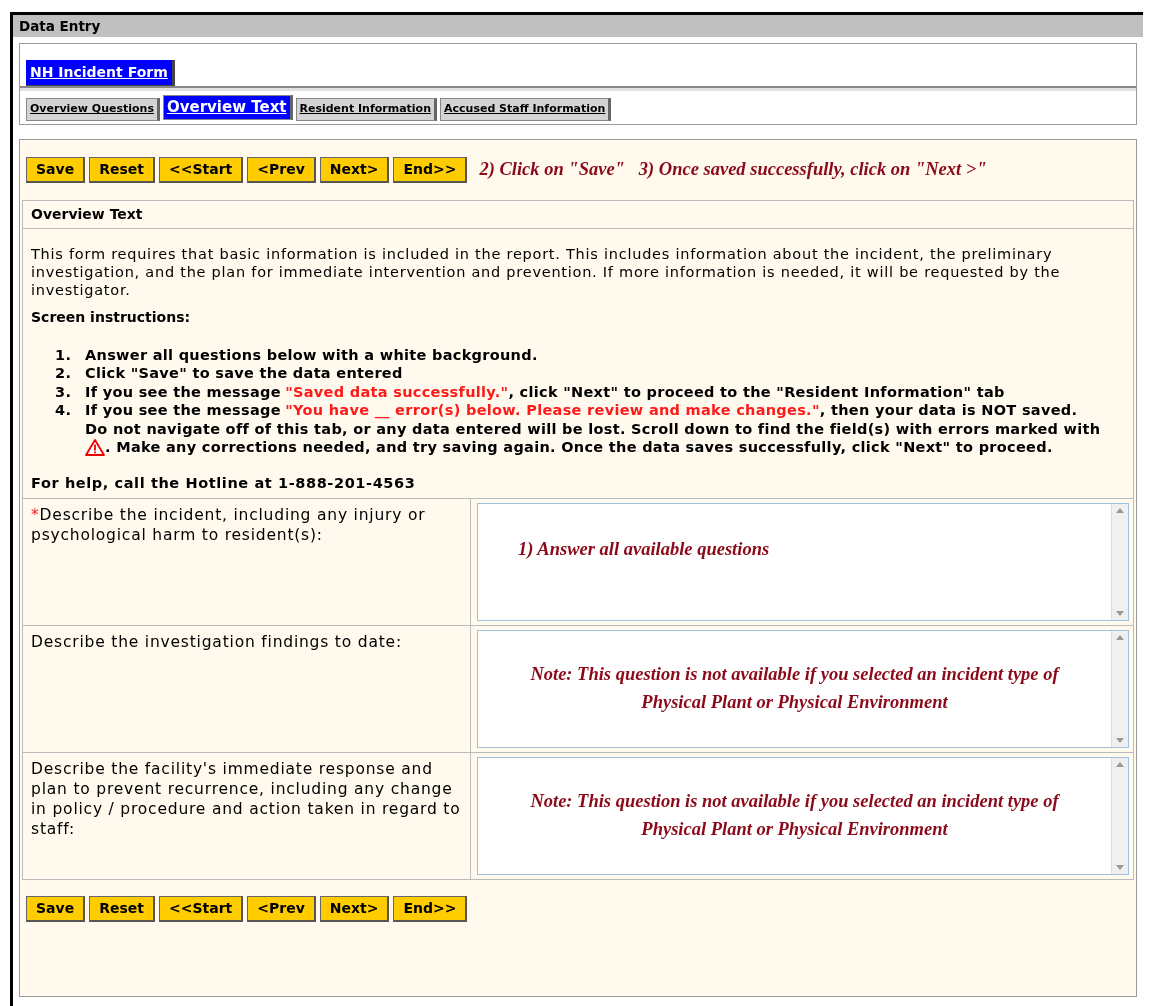  I want to click on question-label: Describe the investigation findings to date:, so click(247, 689).